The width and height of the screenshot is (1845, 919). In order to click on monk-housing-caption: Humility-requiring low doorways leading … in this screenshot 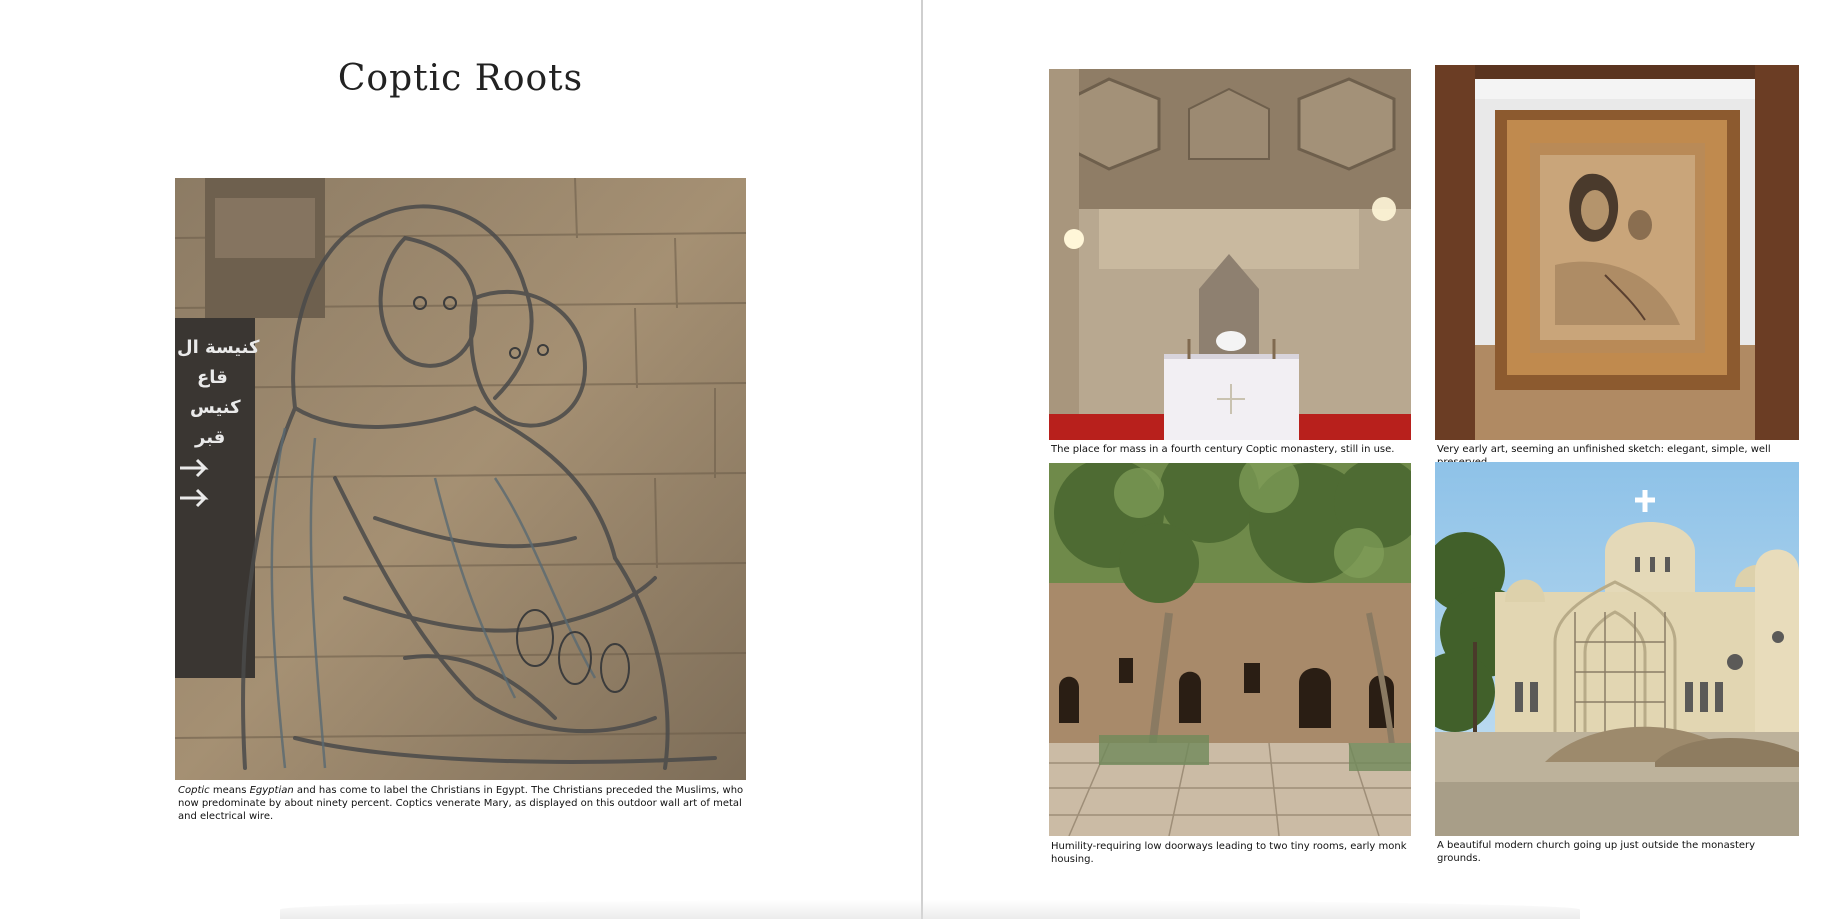, I will do `click(1229, 853)`.